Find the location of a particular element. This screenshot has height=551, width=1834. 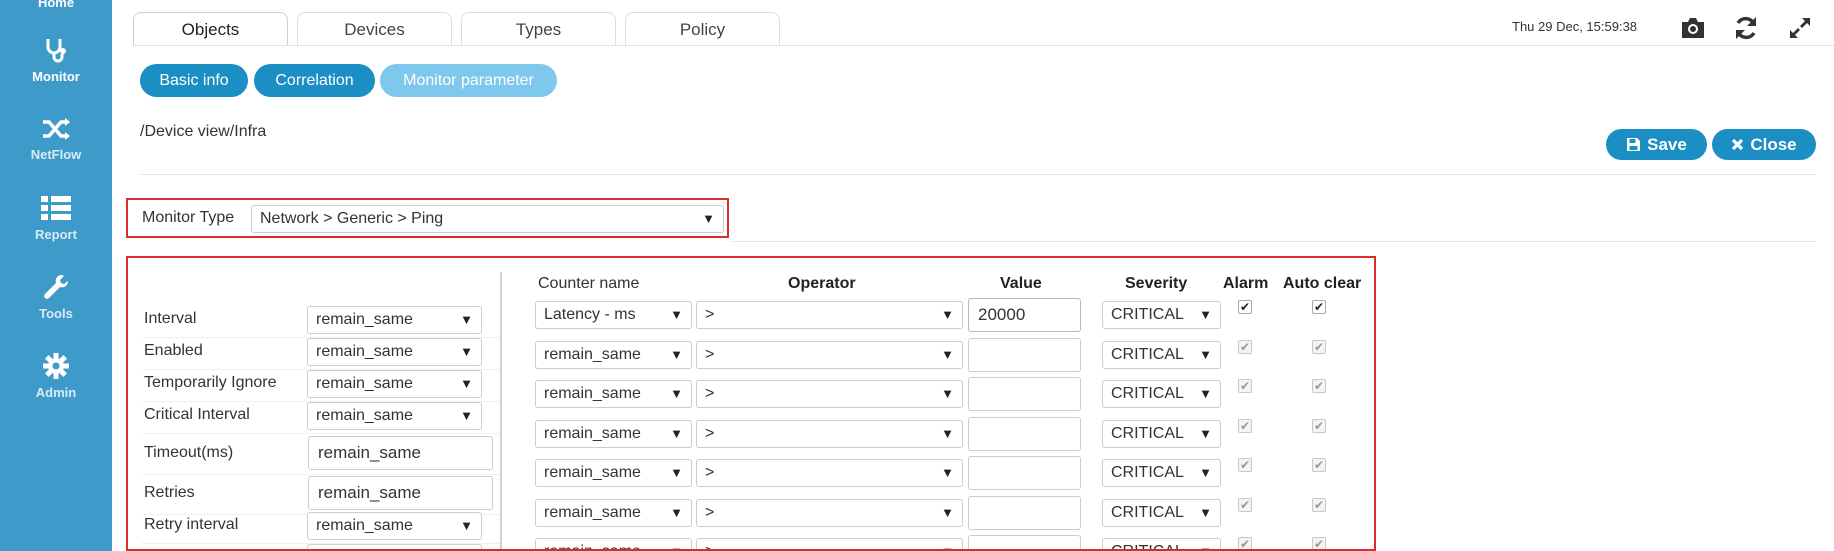

divider is located at coordinates (978, 174).